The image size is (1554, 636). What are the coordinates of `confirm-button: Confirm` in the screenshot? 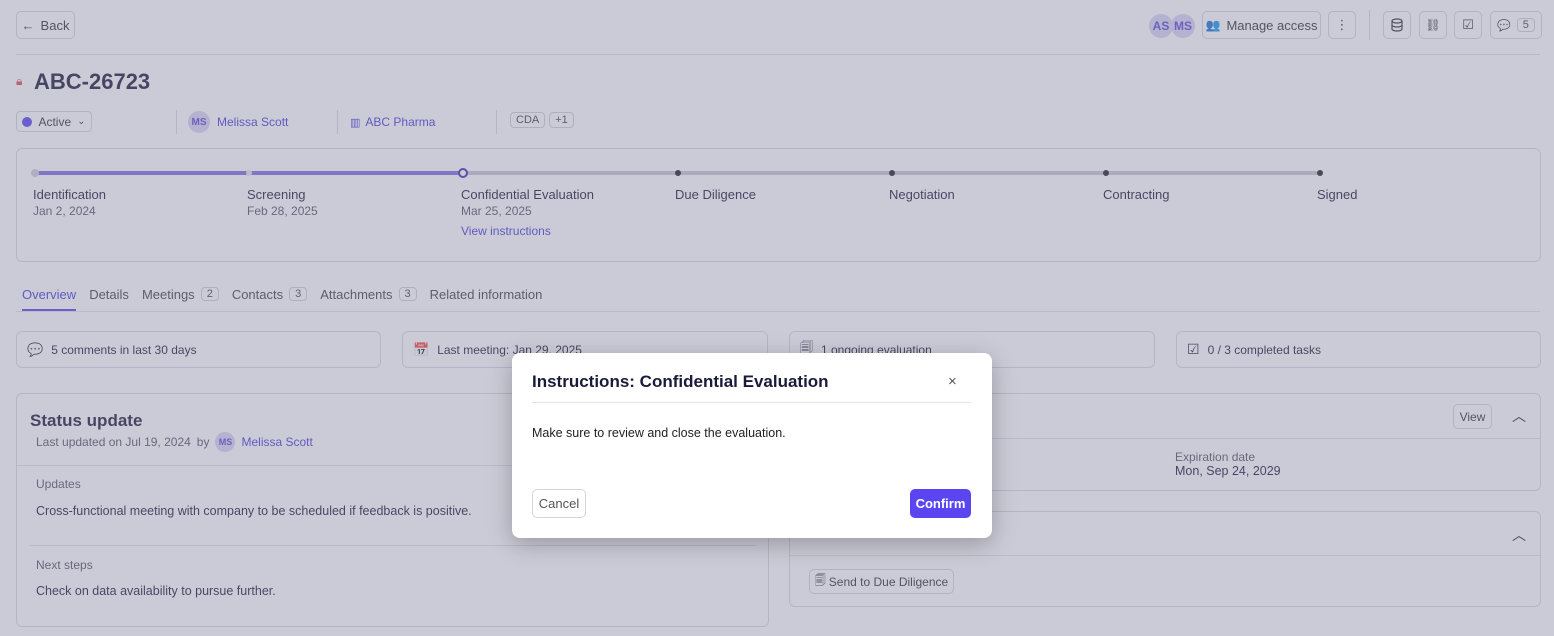 It's located at (940, 503).